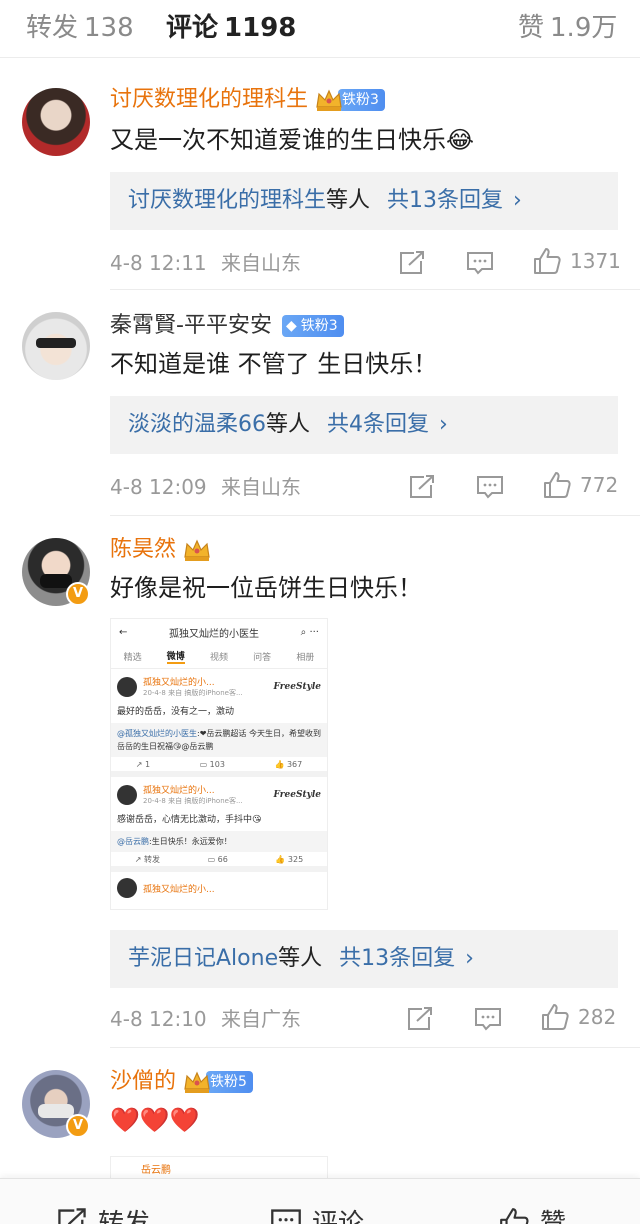 This screenshot has height=1224, width=640. Describe the element at coordinates (295, 859) in the screenshot. I see `embed-like-count: 325` at that location.